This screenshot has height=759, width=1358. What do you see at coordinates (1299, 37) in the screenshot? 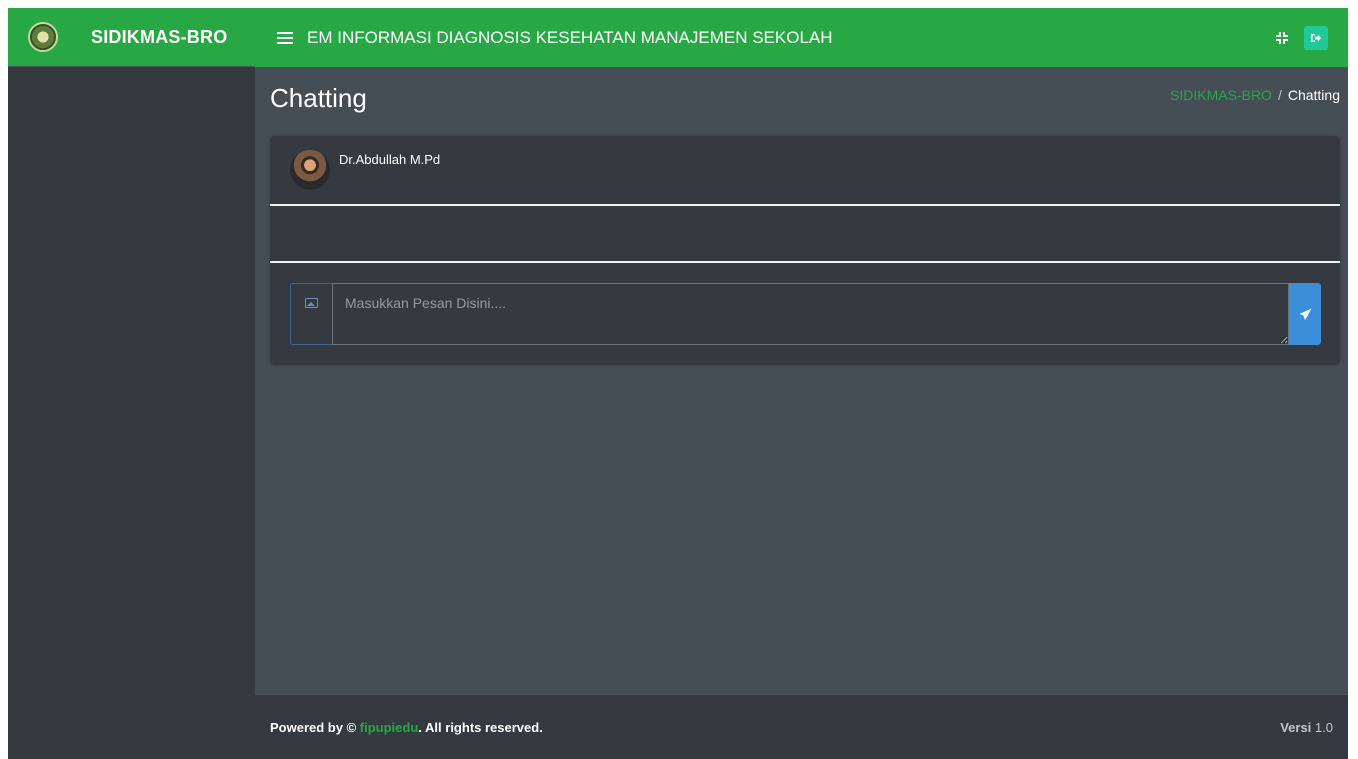
I see `topbar-actions` at bounding box center [1299, 37].